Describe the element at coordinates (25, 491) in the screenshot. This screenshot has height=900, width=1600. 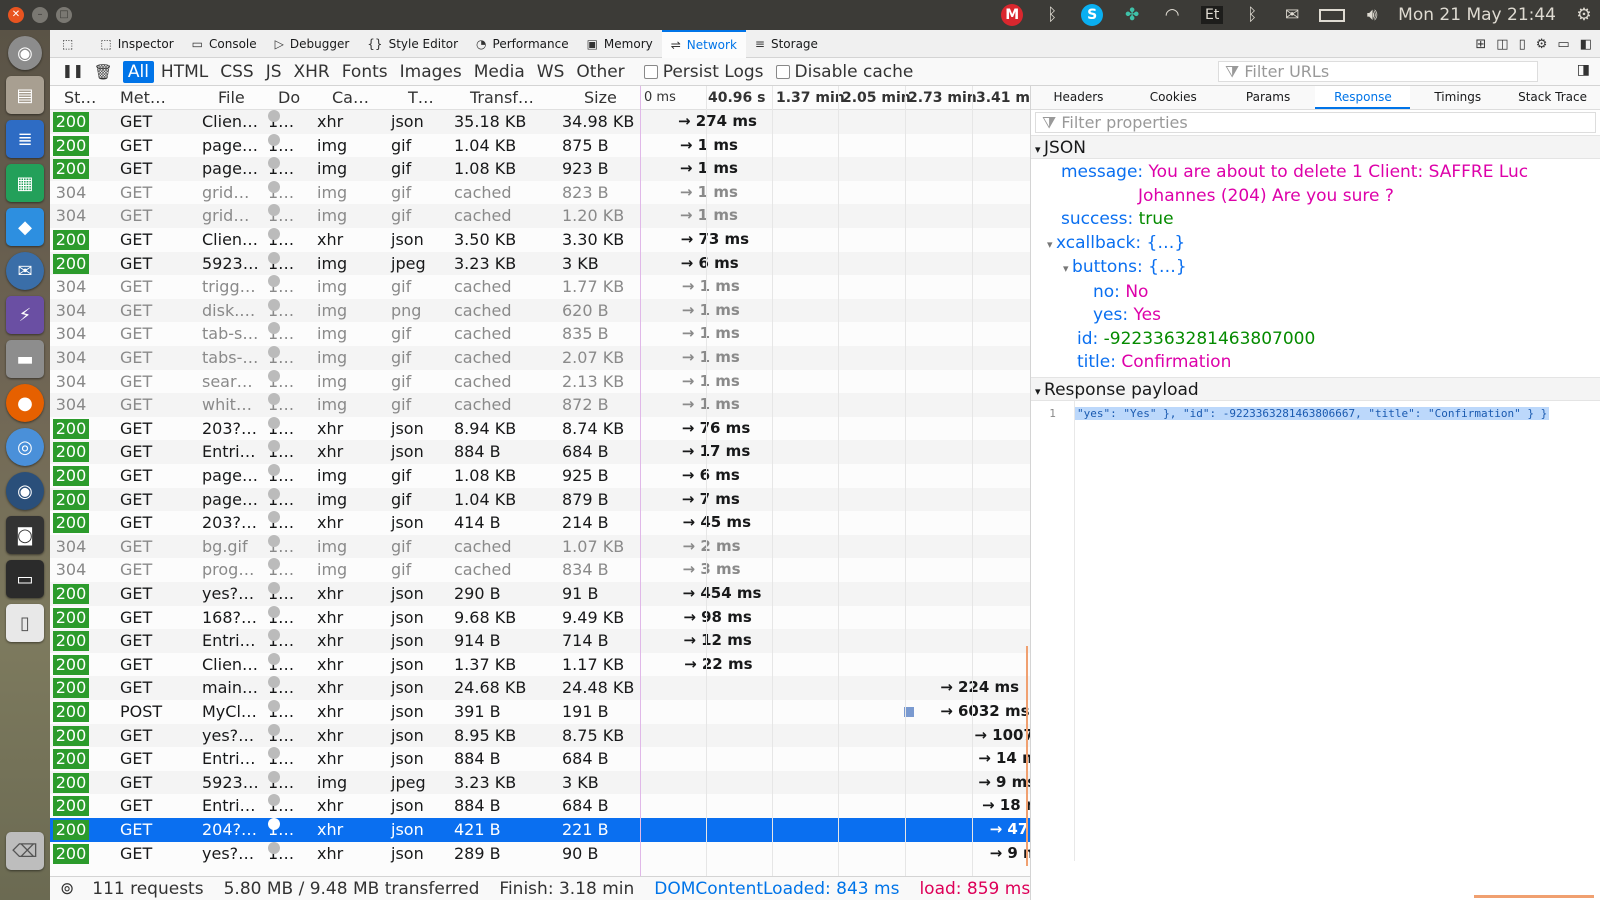
I see `browser-icon: ◉` at that location.